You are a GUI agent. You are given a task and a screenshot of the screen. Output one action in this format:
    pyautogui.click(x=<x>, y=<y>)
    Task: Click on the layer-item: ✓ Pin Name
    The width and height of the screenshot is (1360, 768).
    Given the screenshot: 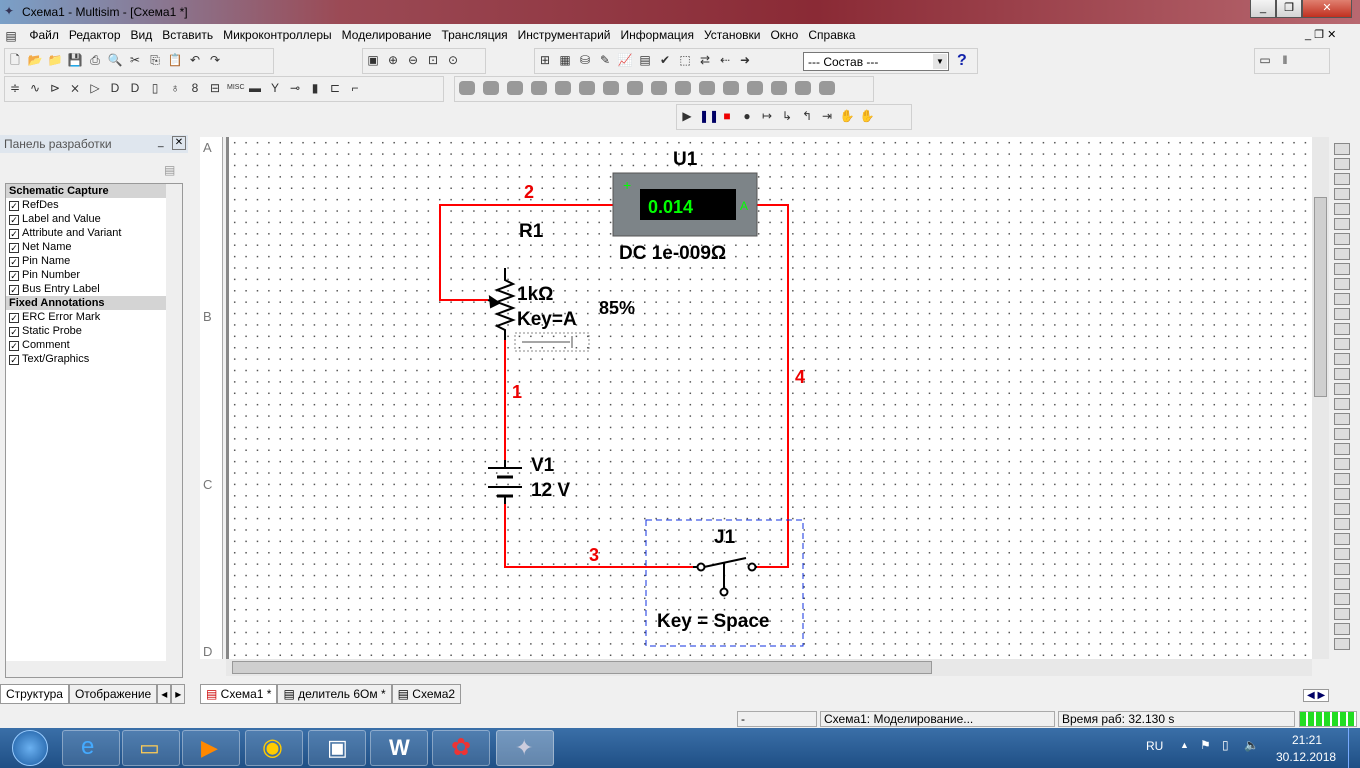 What is the action you would take?
    pyautogui.click(x=94, y=261)
    